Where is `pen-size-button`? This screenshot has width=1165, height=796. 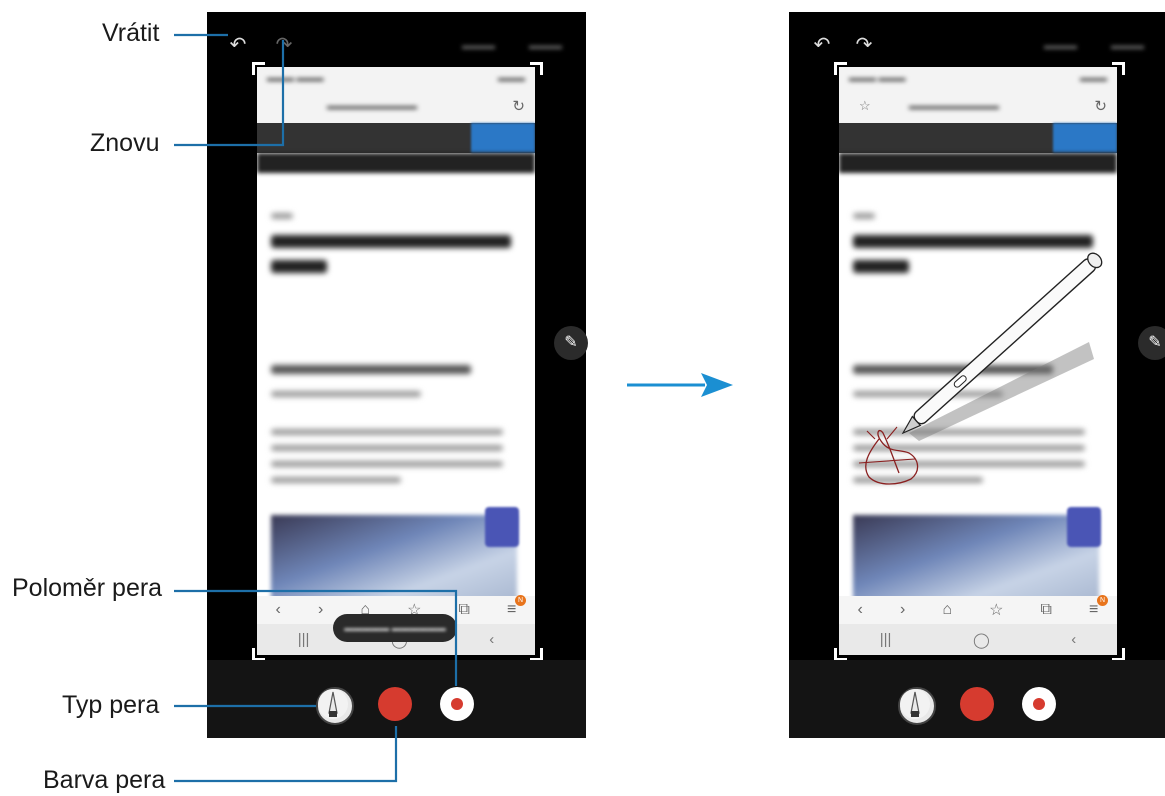
pen-size-button is located at coordinates (1039, 704).